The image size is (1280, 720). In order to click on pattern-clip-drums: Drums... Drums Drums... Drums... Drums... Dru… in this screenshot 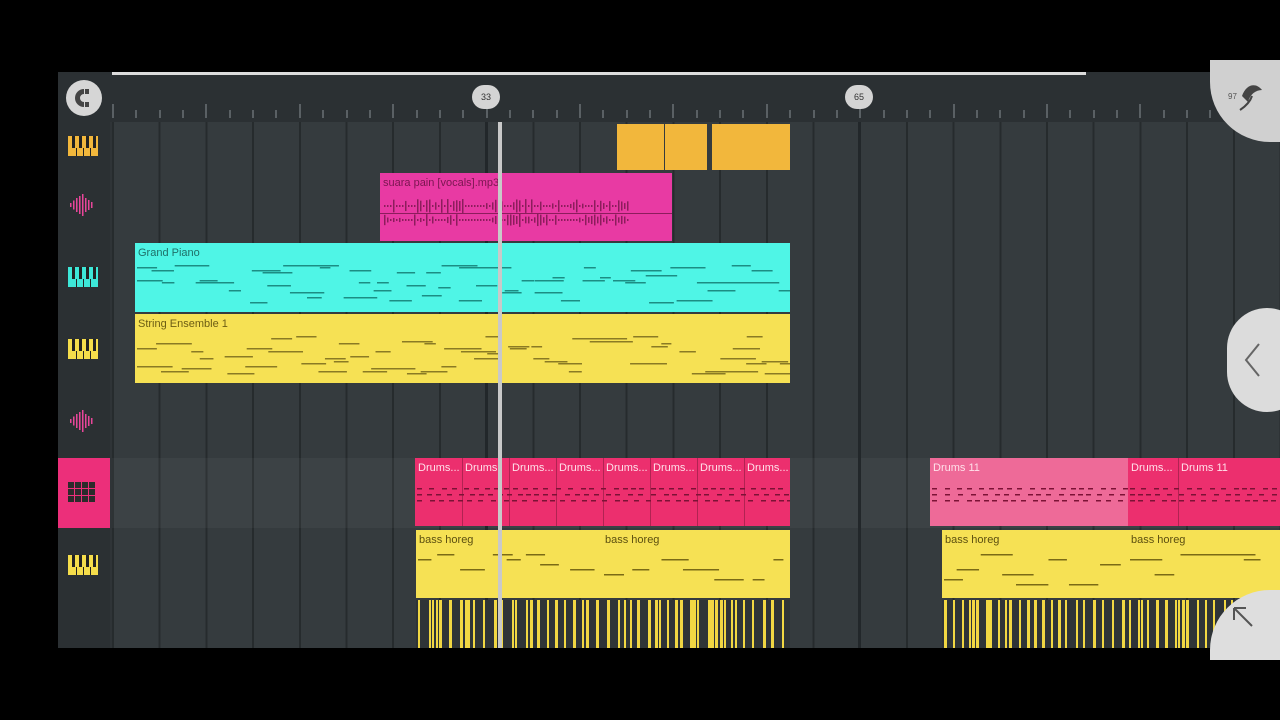, I will do `click(602, 492)`.